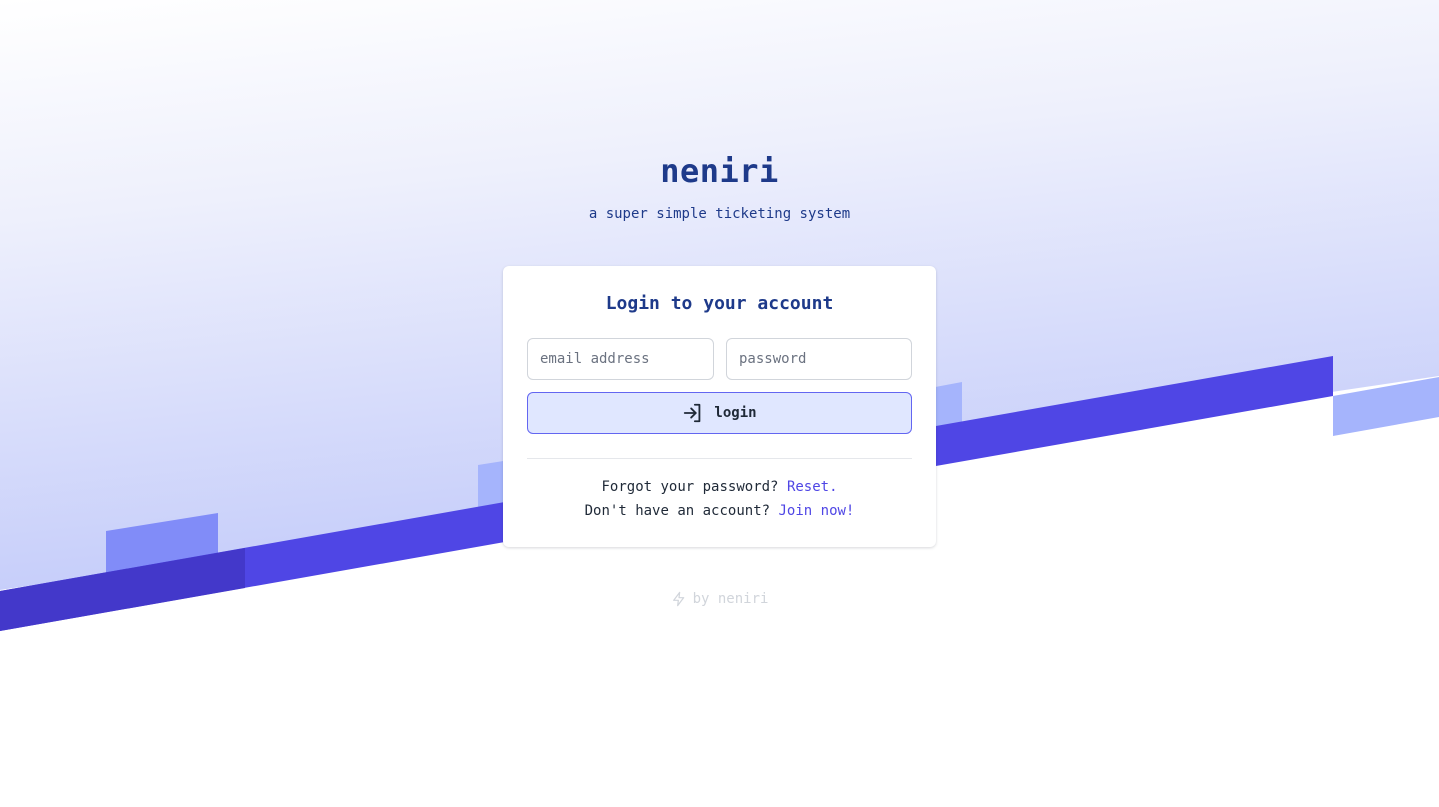 The height and width of the screenshot is (807, 1439). I want to click on reset-password-link: Reset., so click(812, 487).